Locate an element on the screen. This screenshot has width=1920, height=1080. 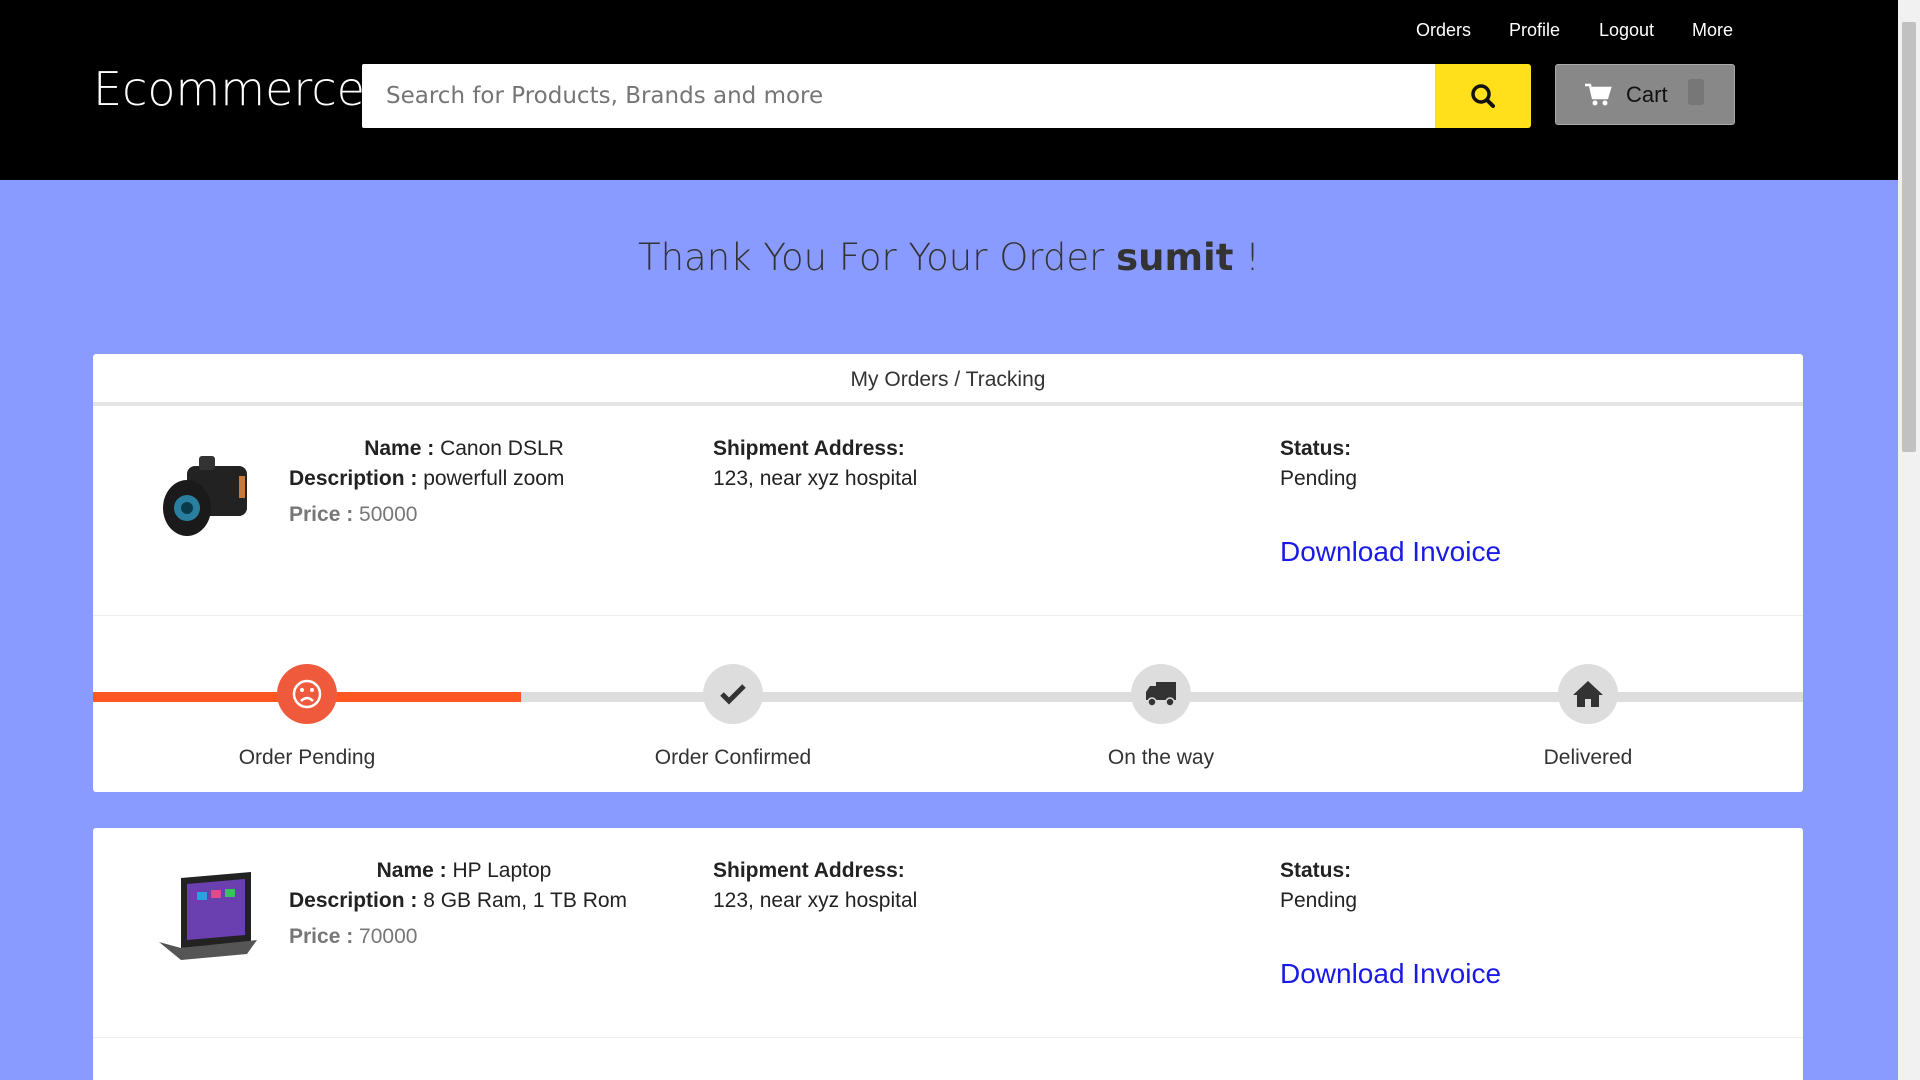
nav-more: More is located at coordinates (1712, 30).